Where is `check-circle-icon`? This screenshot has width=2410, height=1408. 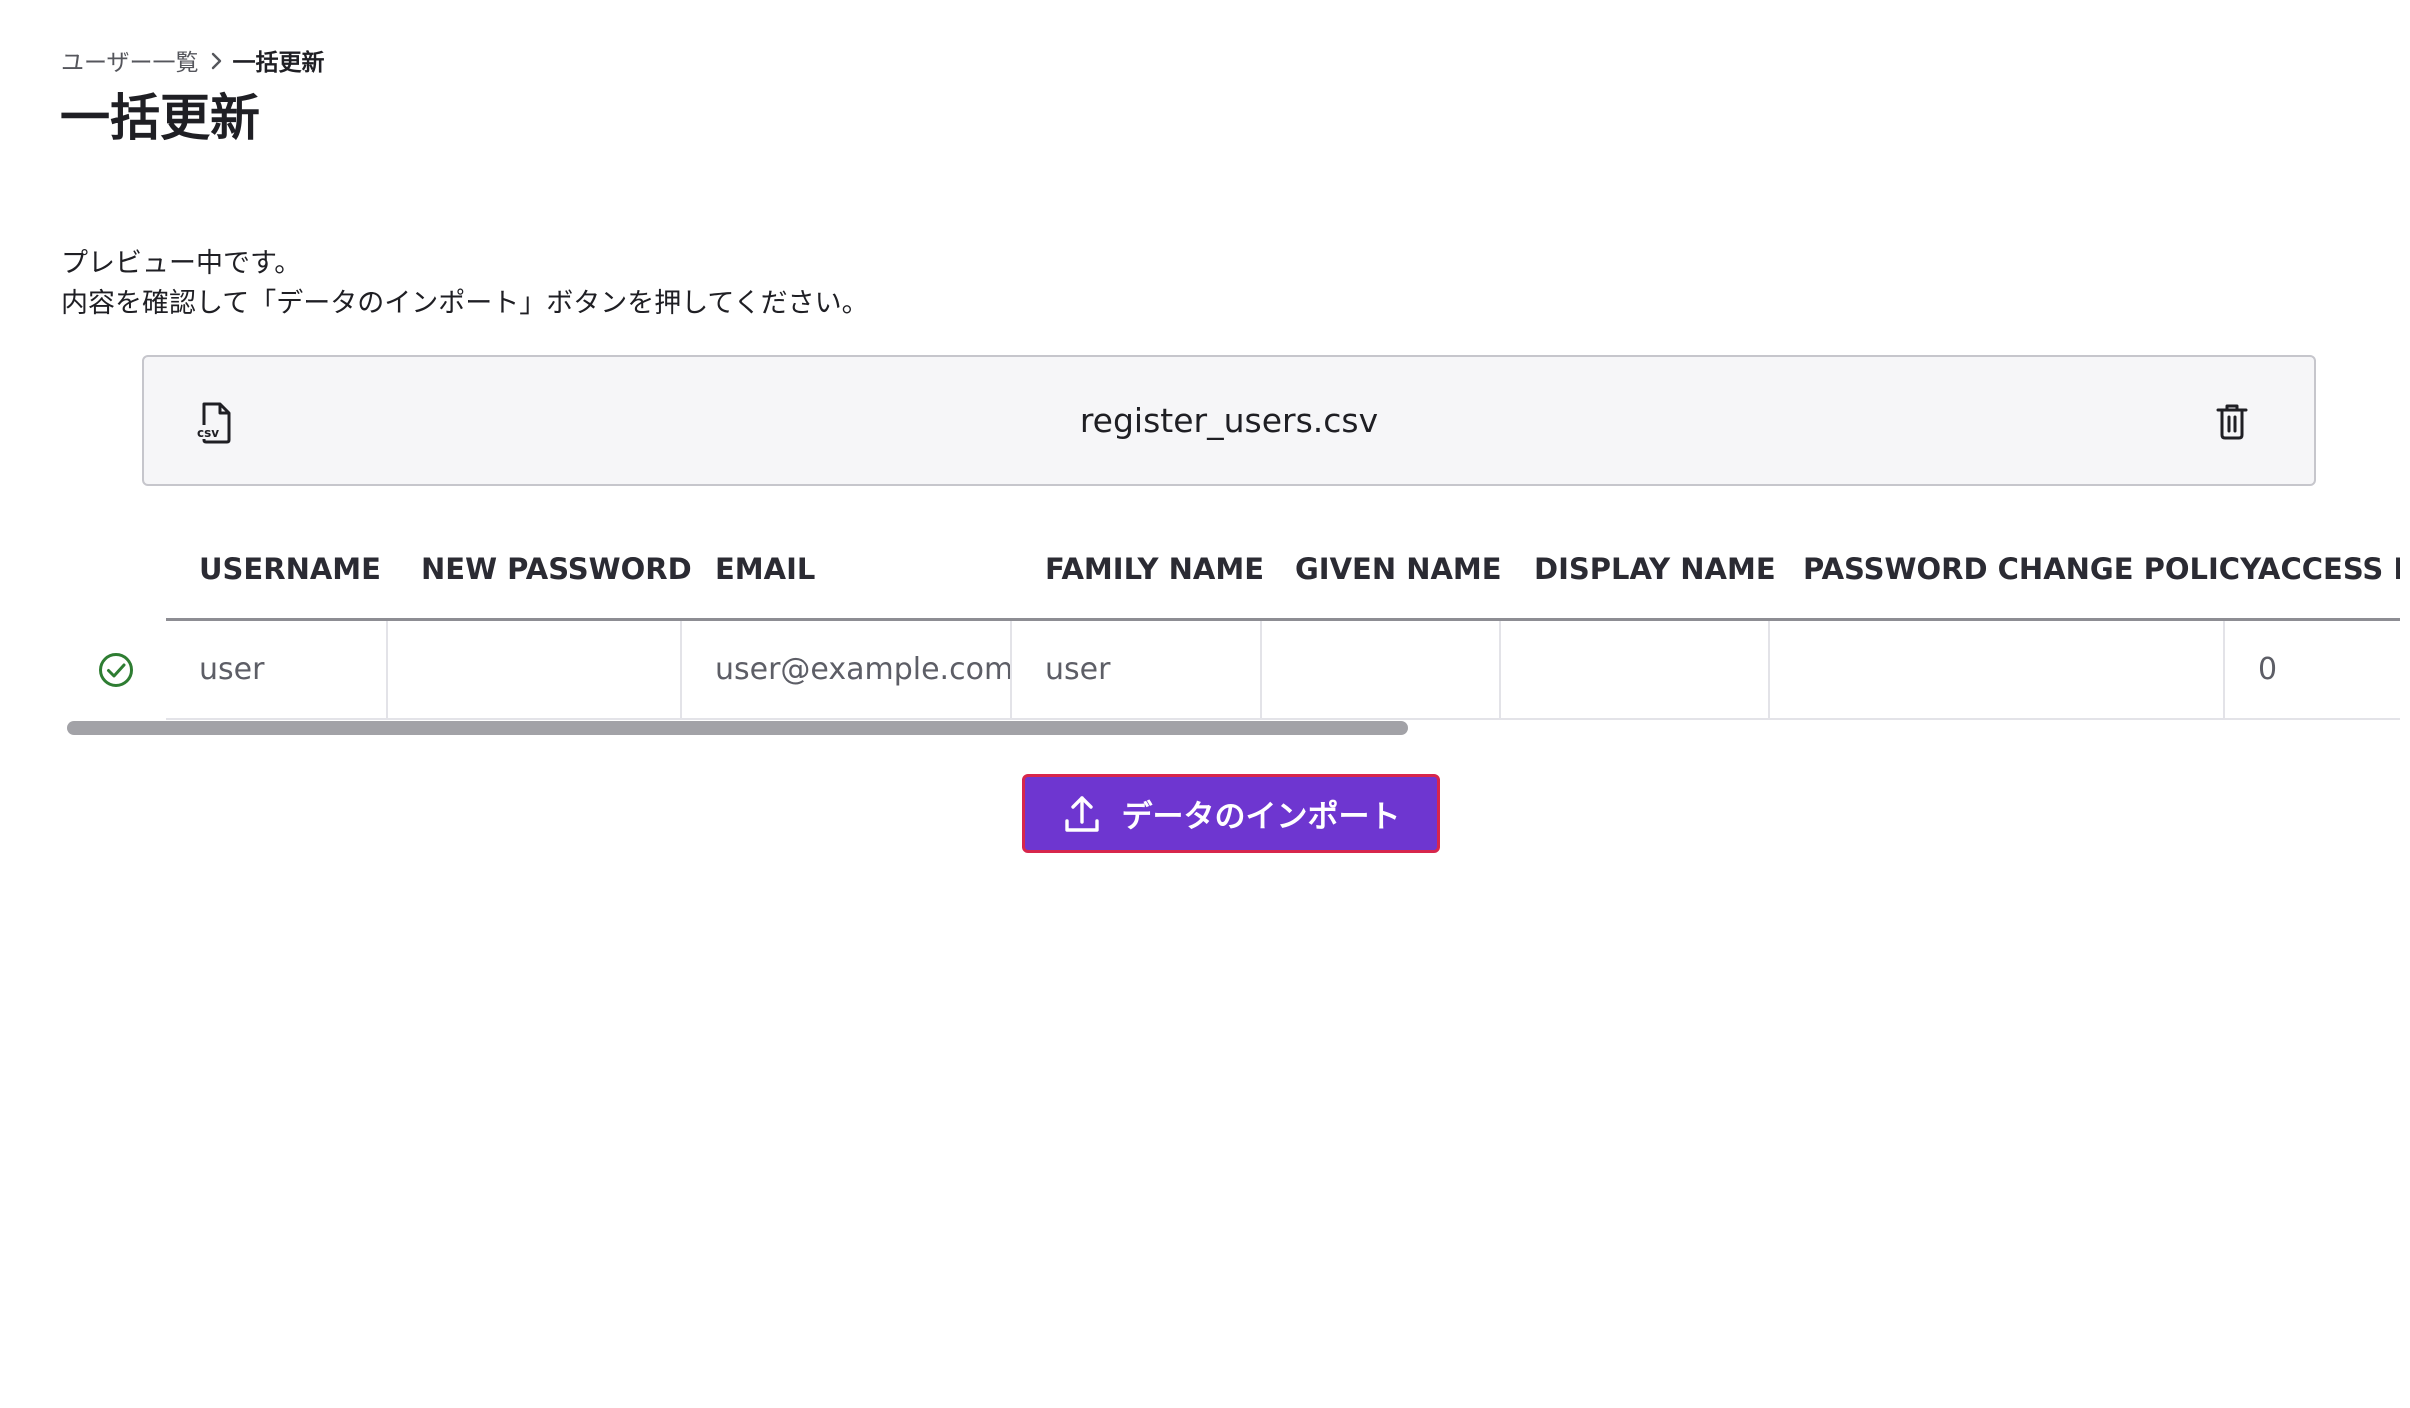
check-circle-icon is located at coordinates (116, 670).